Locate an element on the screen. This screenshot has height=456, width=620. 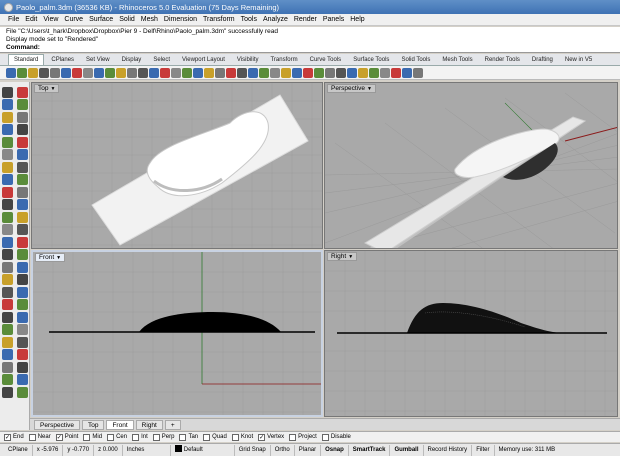
add-viewport-button: + is located at coordinates (172, 424).